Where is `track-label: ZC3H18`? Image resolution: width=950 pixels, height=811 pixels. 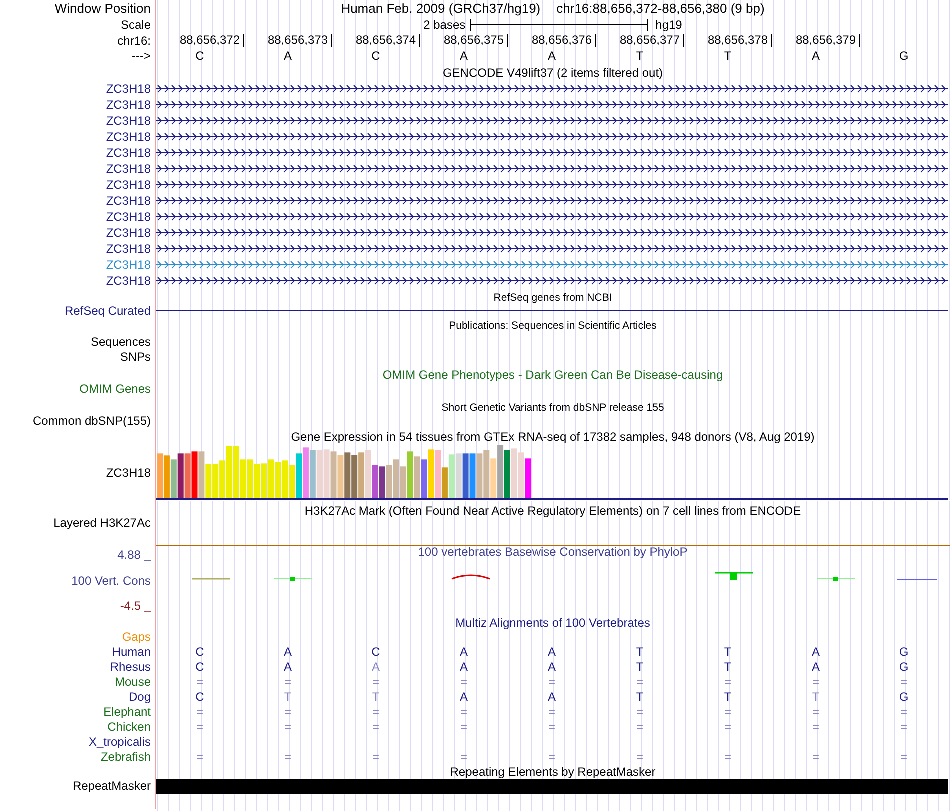 track-label: ZC3H18 is located at coordinates (128, 472).